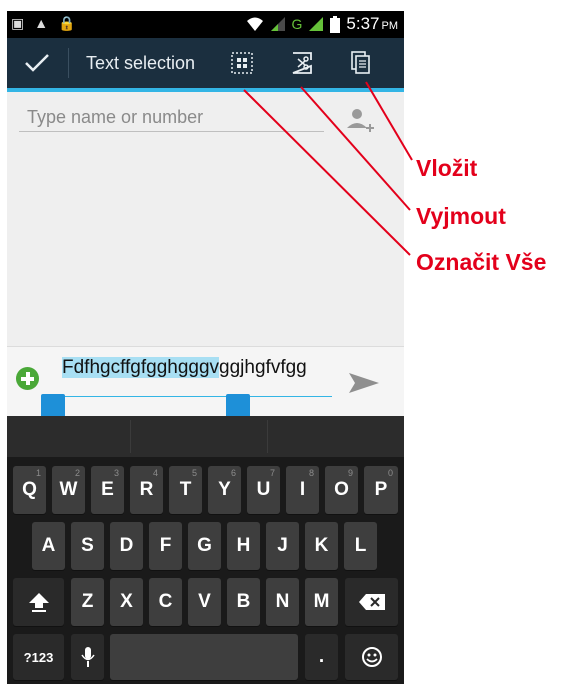 This screenshot has height=684, width=571. What do you see at coordinates (389, 121) in the screenshot?
I see `leader-line-paste` at bounding box center [389, 121].